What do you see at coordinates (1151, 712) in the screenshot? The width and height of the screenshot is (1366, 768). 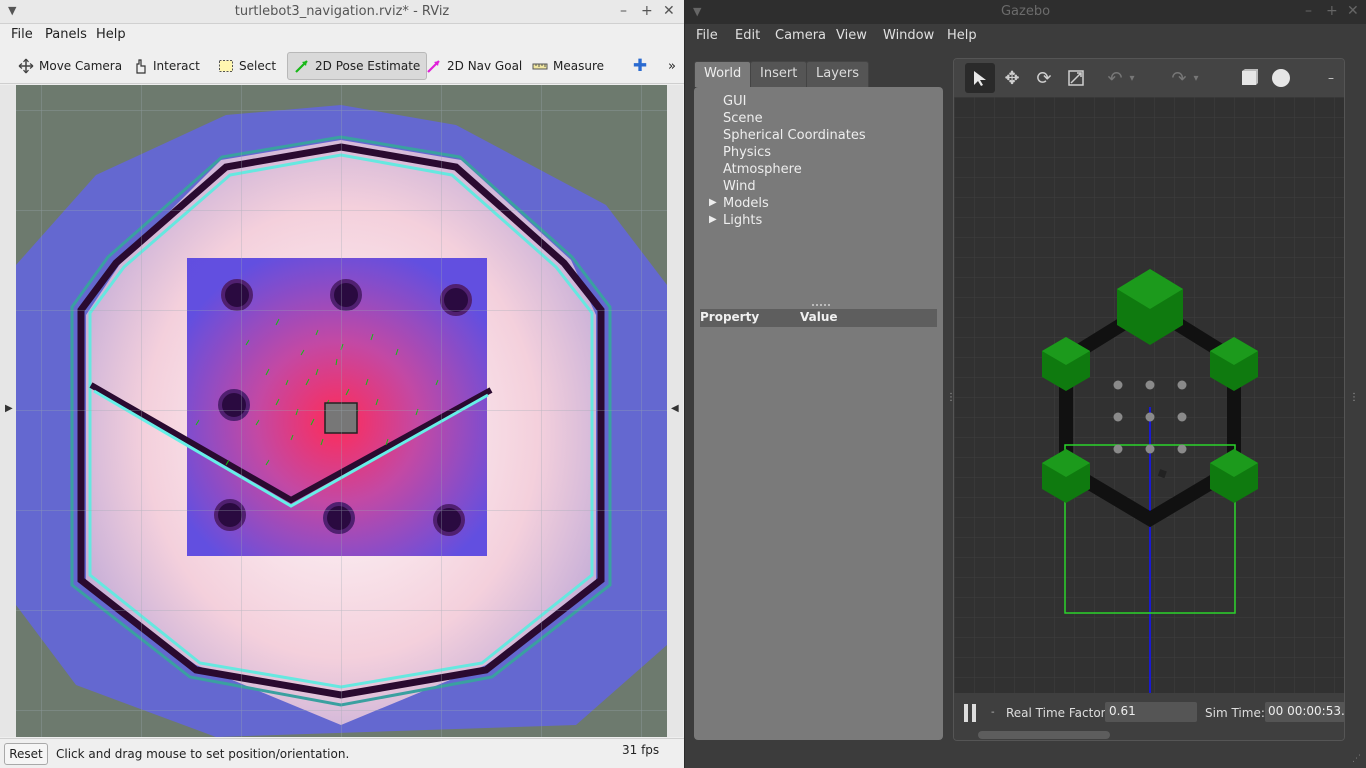 I see `real-time-factor-value: 0.61` at bounding box center [1151, 712].